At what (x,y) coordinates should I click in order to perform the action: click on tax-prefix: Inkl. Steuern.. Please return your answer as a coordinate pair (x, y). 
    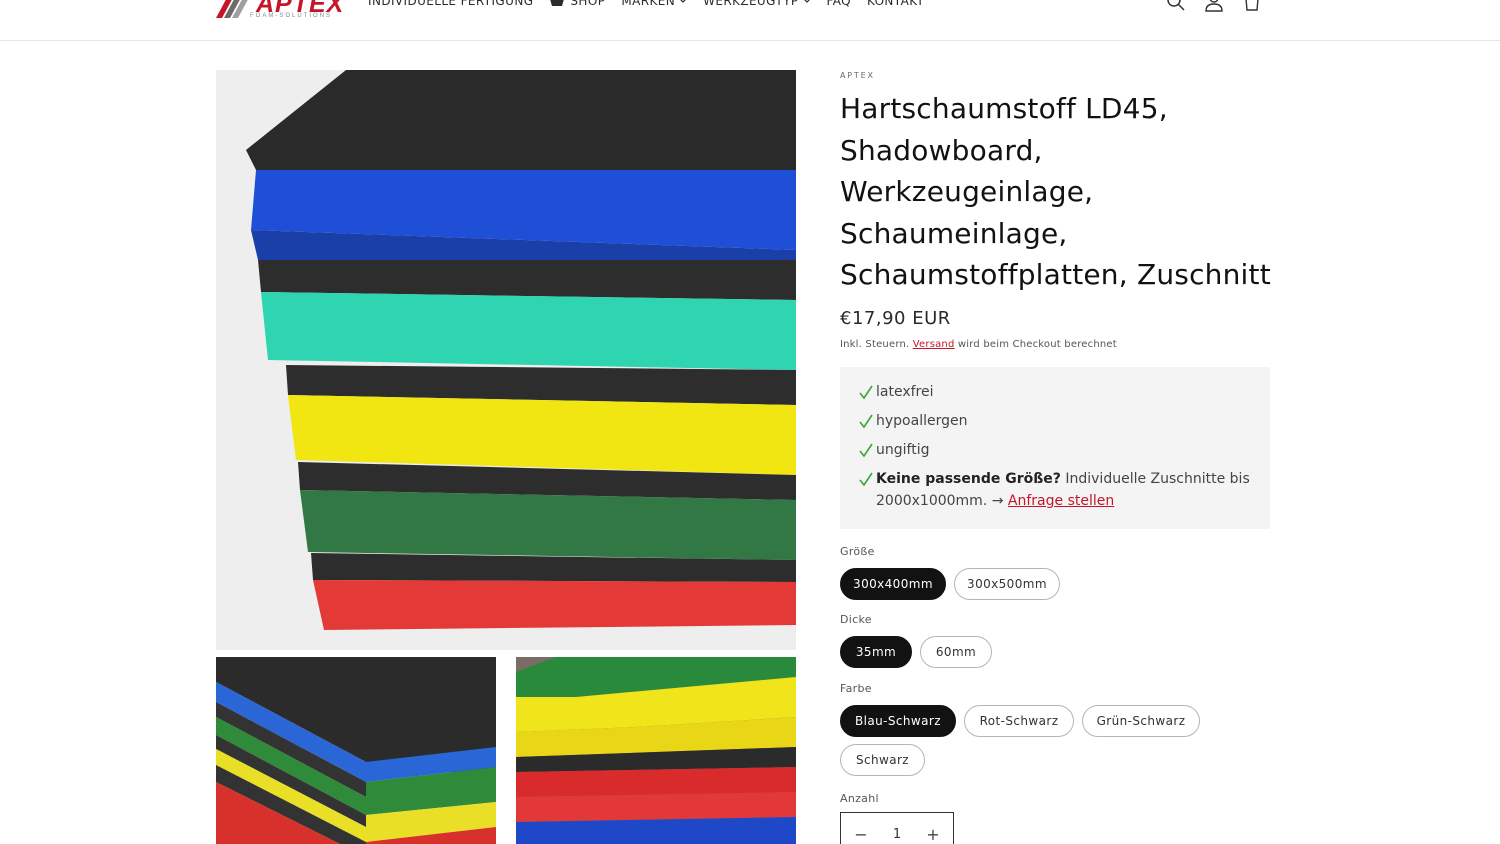
    Looking at the image, I should click on (876, 344).